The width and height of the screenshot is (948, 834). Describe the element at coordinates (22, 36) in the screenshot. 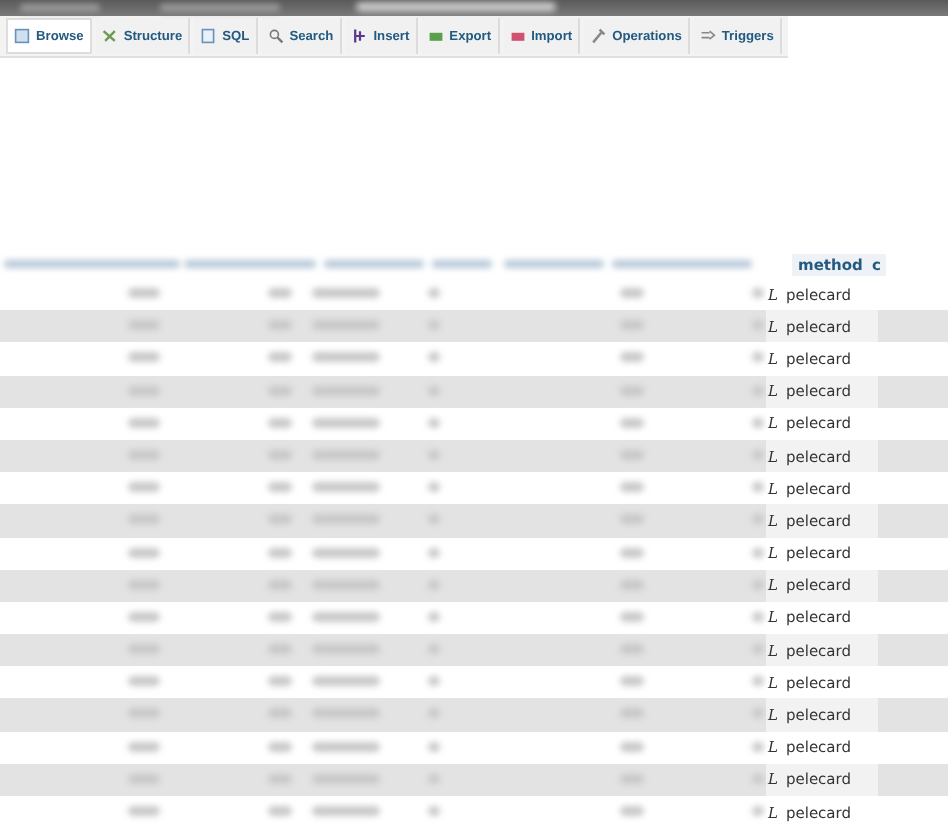

I see `browse-icon` at that location.